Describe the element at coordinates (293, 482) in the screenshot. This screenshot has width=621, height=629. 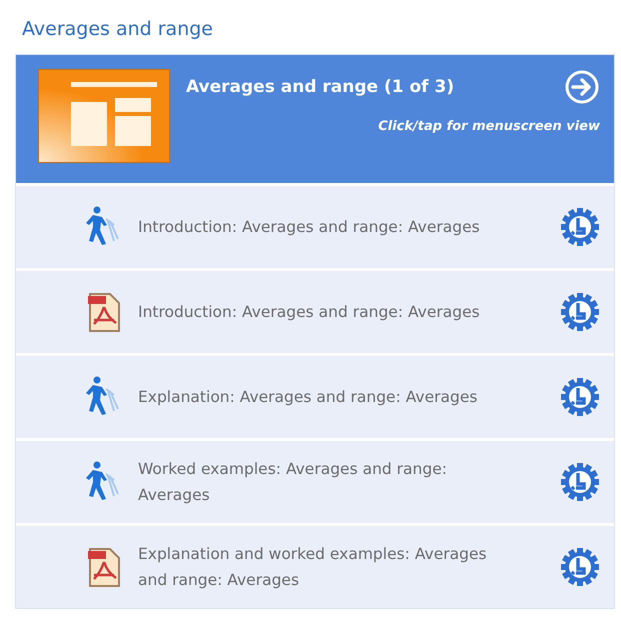
I see `resource-title: Worked examples: Averages and range: Averages` at that location.